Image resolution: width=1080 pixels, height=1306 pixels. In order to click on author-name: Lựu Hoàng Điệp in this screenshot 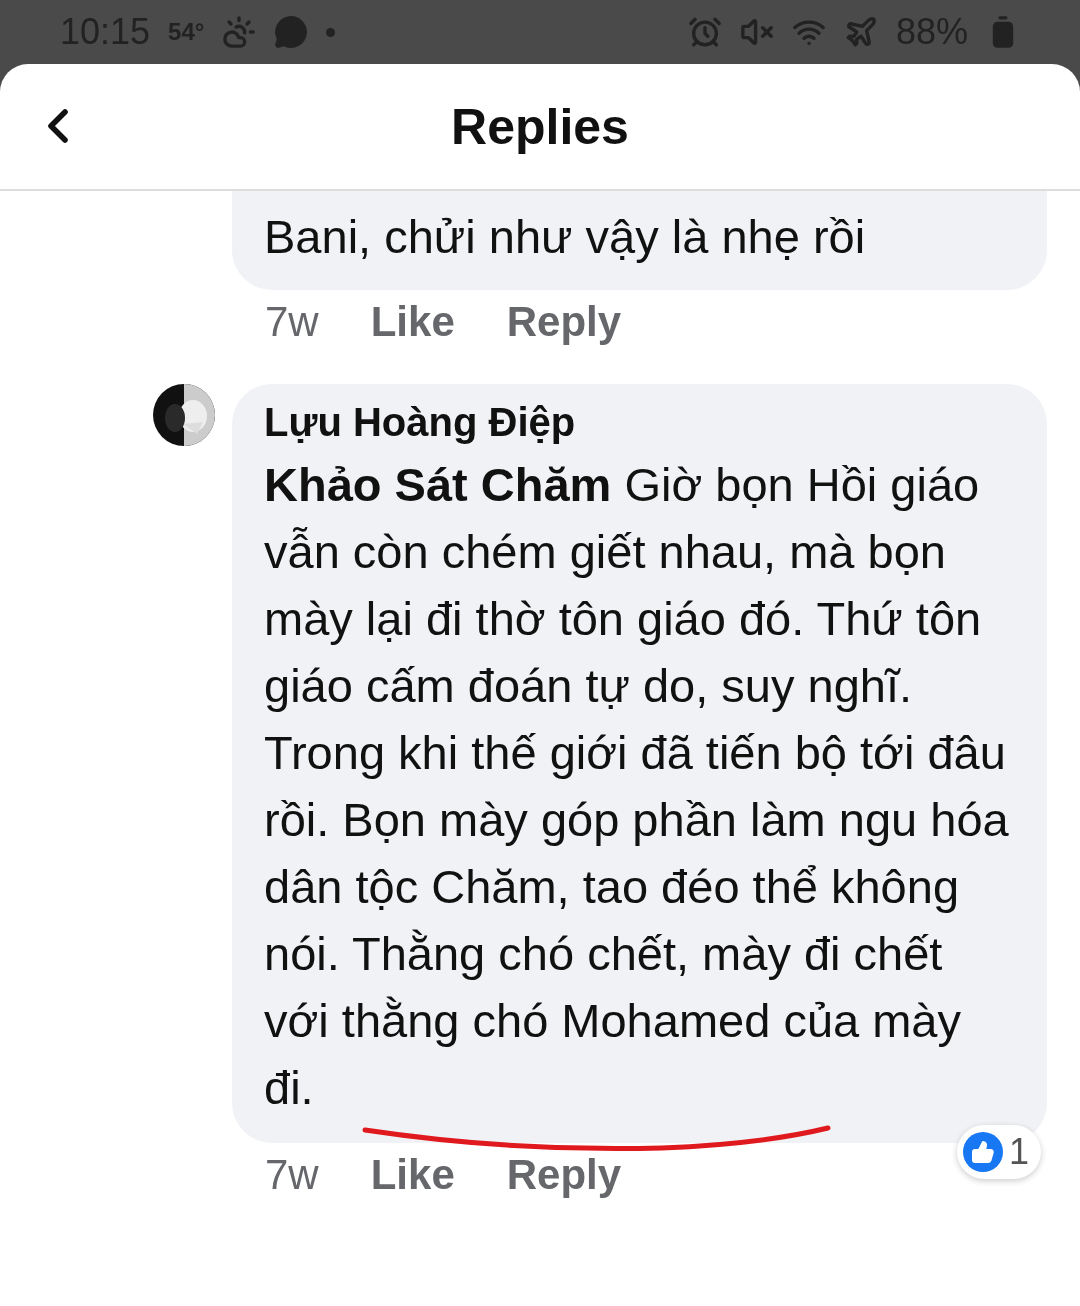, I will do `click(645, 422)`.